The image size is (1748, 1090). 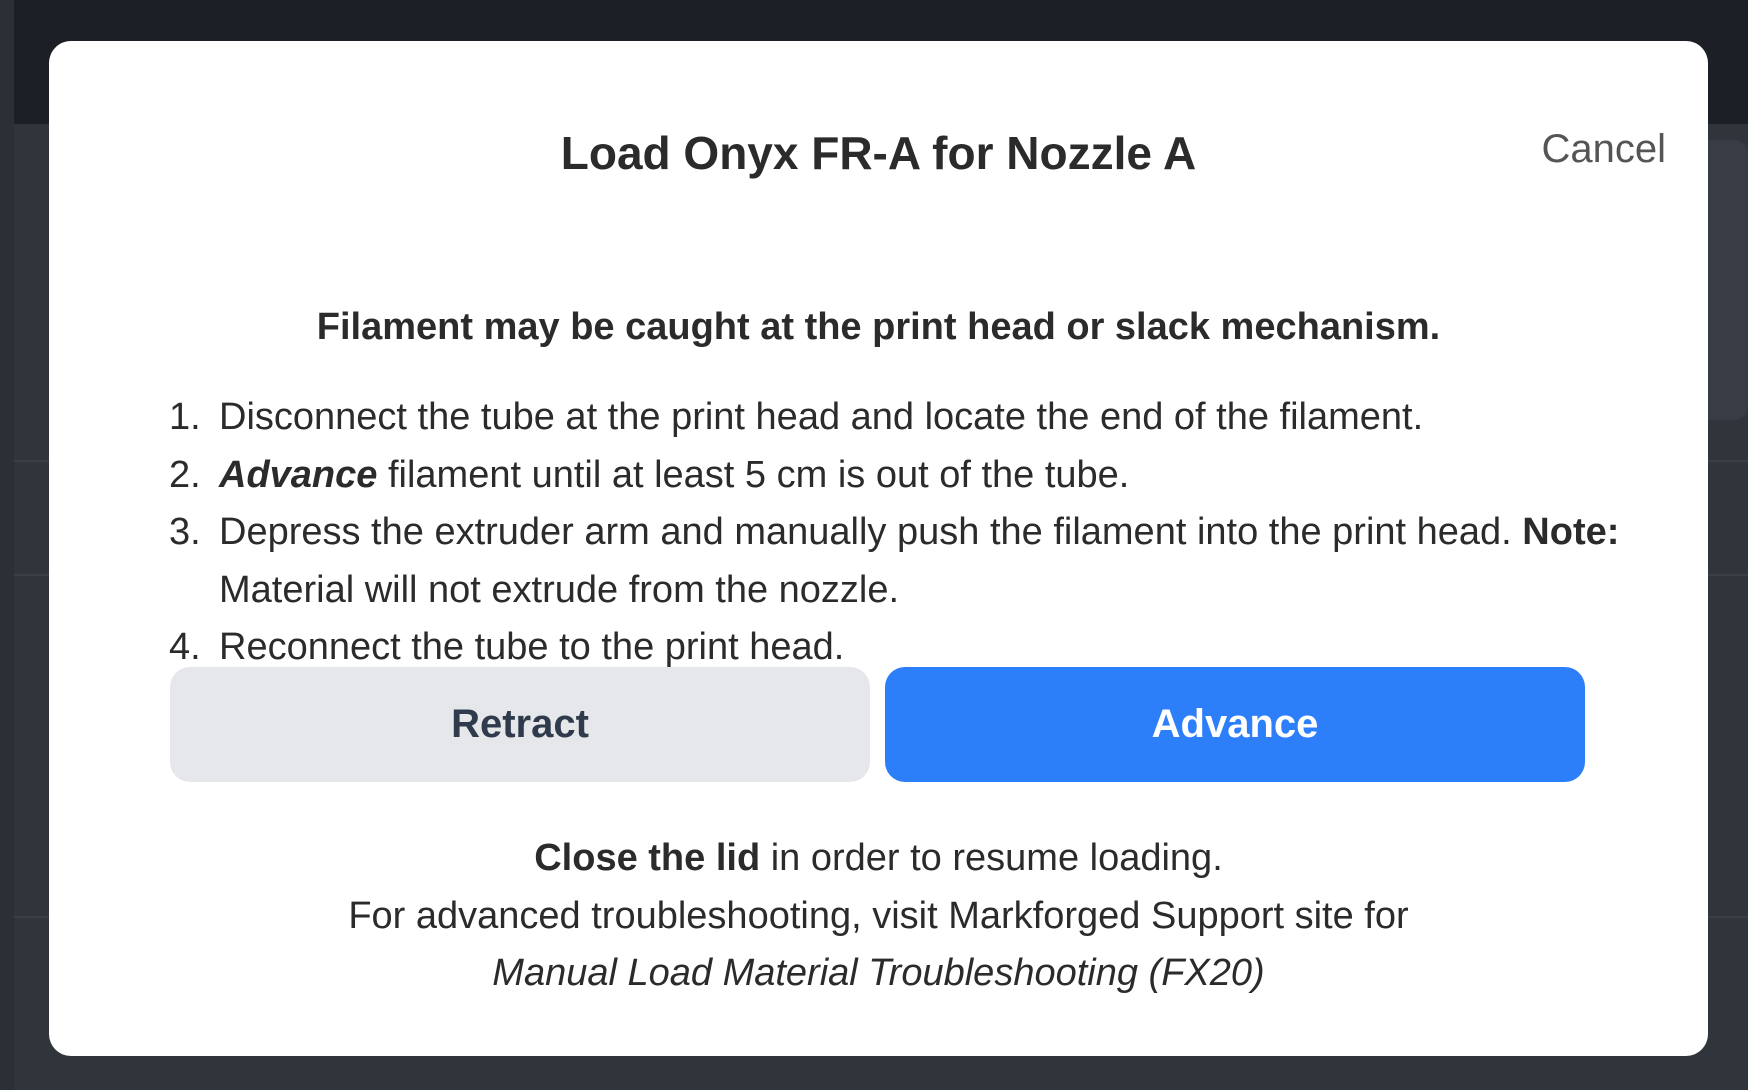 I want to click on step-emphasis: Advance, so click(x=298, y=474).